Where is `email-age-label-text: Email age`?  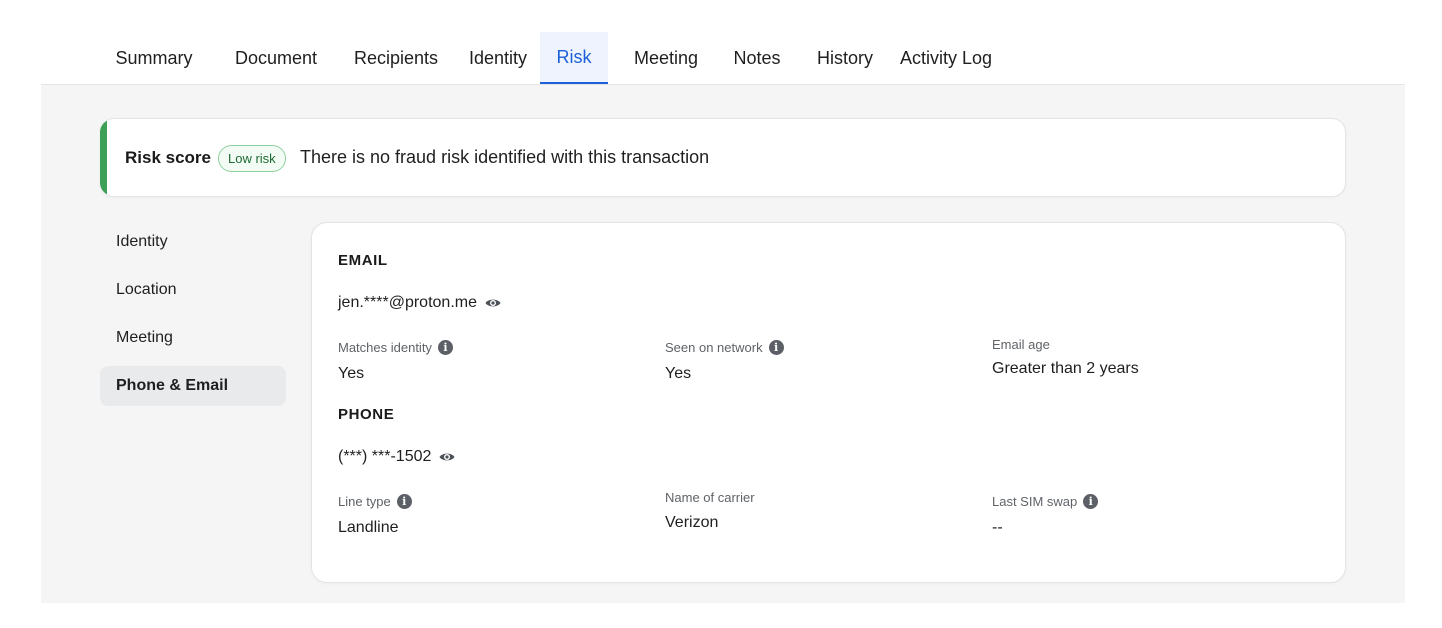
email-age-label-text: Email age is located at coordinates (1021, 344).